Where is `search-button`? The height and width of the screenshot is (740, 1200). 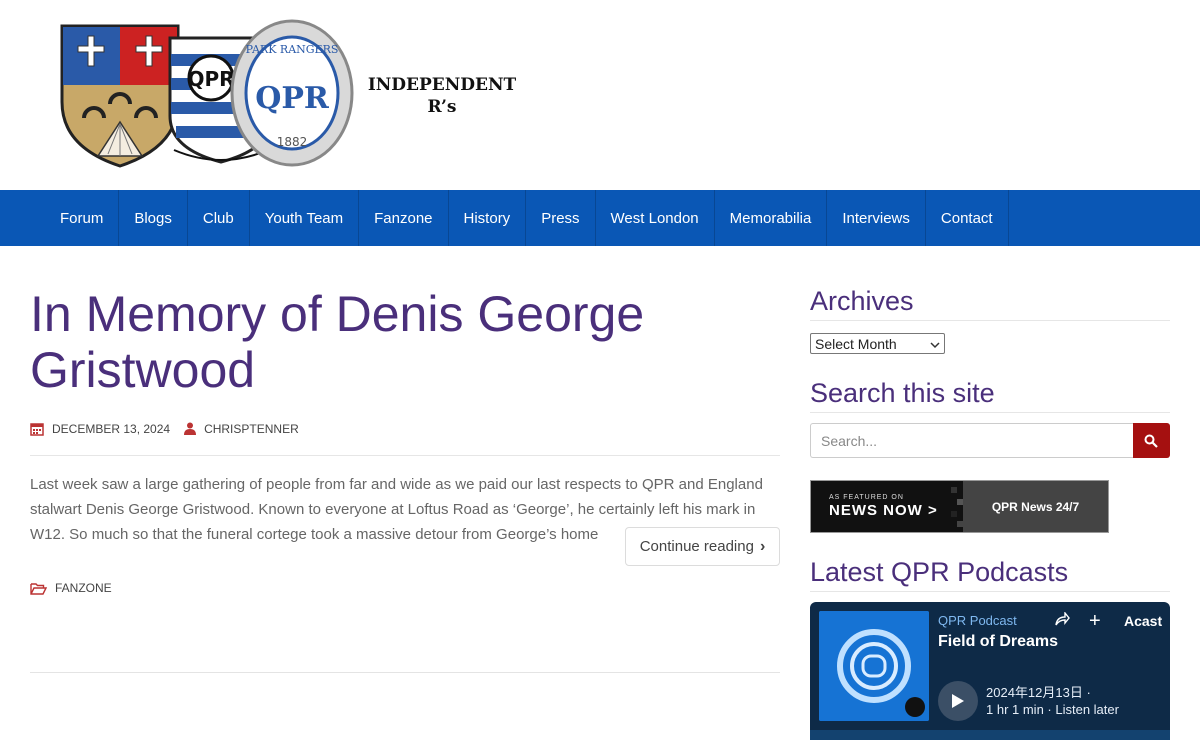
search-button is located at coordinates (1151, 440).